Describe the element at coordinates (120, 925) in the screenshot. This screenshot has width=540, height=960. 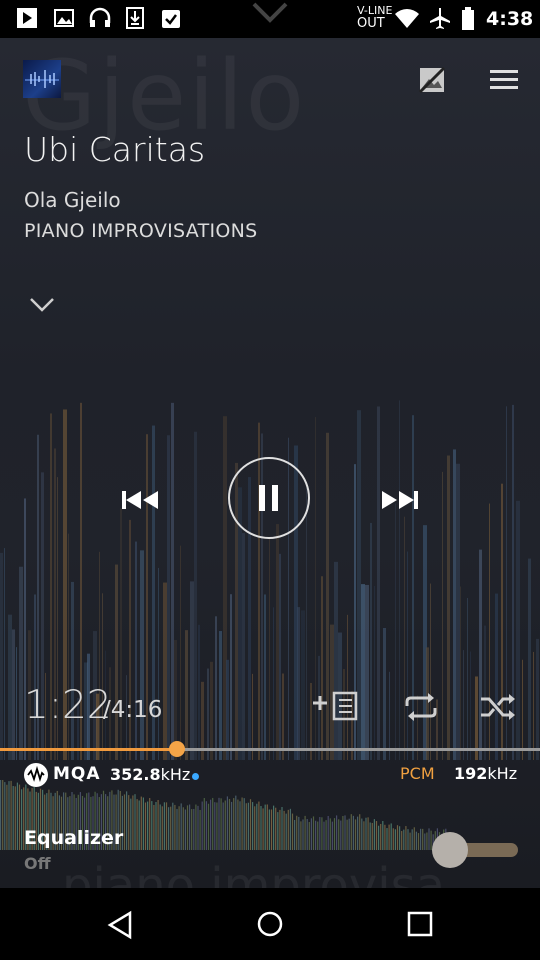
I see `back-icon` at that location.